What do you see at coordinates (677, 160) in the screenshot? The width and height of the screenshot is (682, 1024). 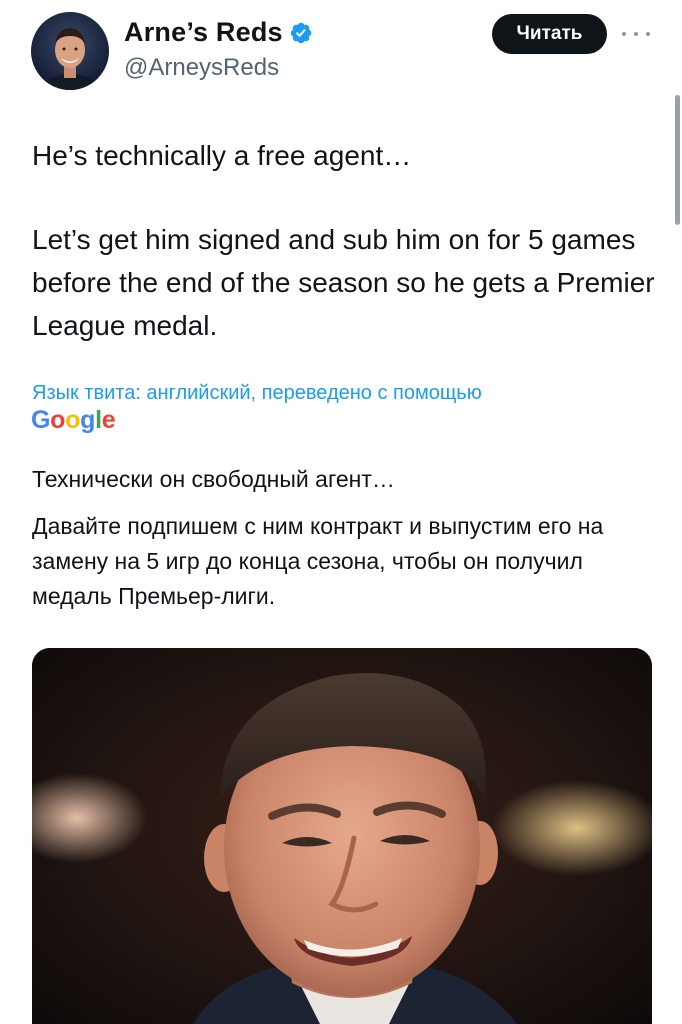 I see `scrollbar-thumb` at bounding box center [677, 160].